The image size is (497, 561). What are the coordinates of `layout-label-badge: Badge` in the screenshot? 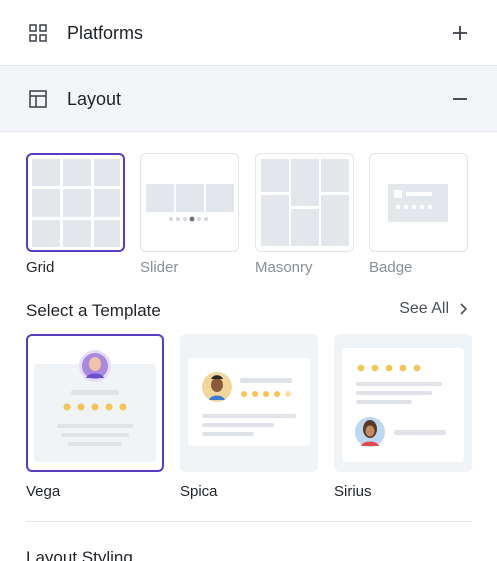 It's located at (391, 267).